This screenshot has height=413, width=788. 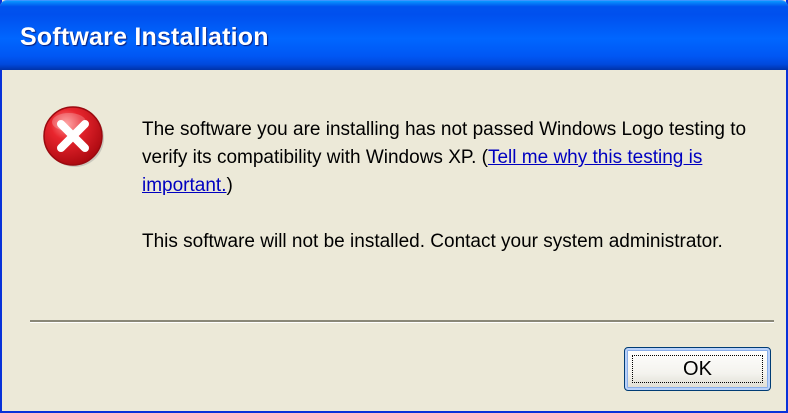 I want to click on error-icon, so click(x=73, y=136).